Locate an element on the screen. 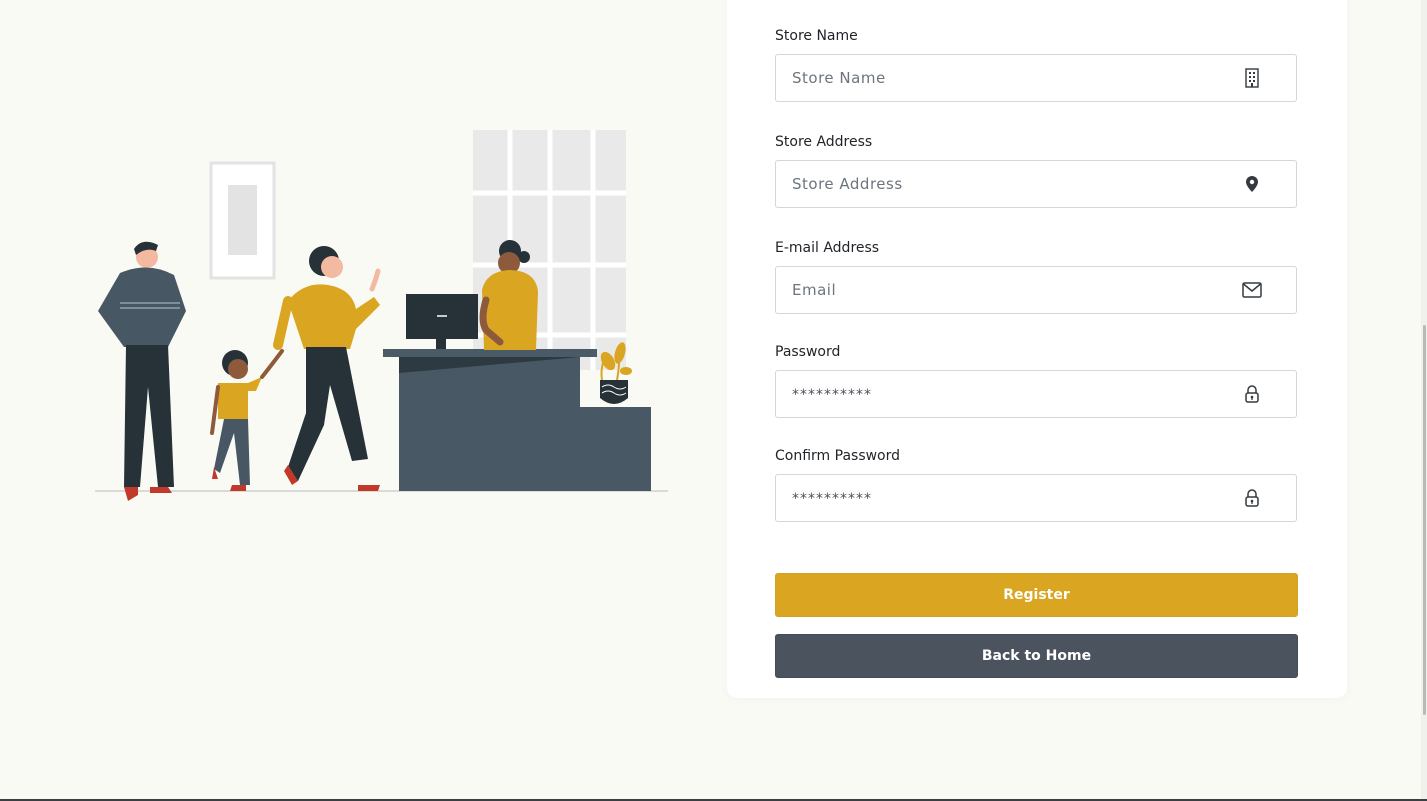 Image resolution: width=1427 pixels, height=801 pixels. store-name-label: Store Name is located at coordinates (816, 36).